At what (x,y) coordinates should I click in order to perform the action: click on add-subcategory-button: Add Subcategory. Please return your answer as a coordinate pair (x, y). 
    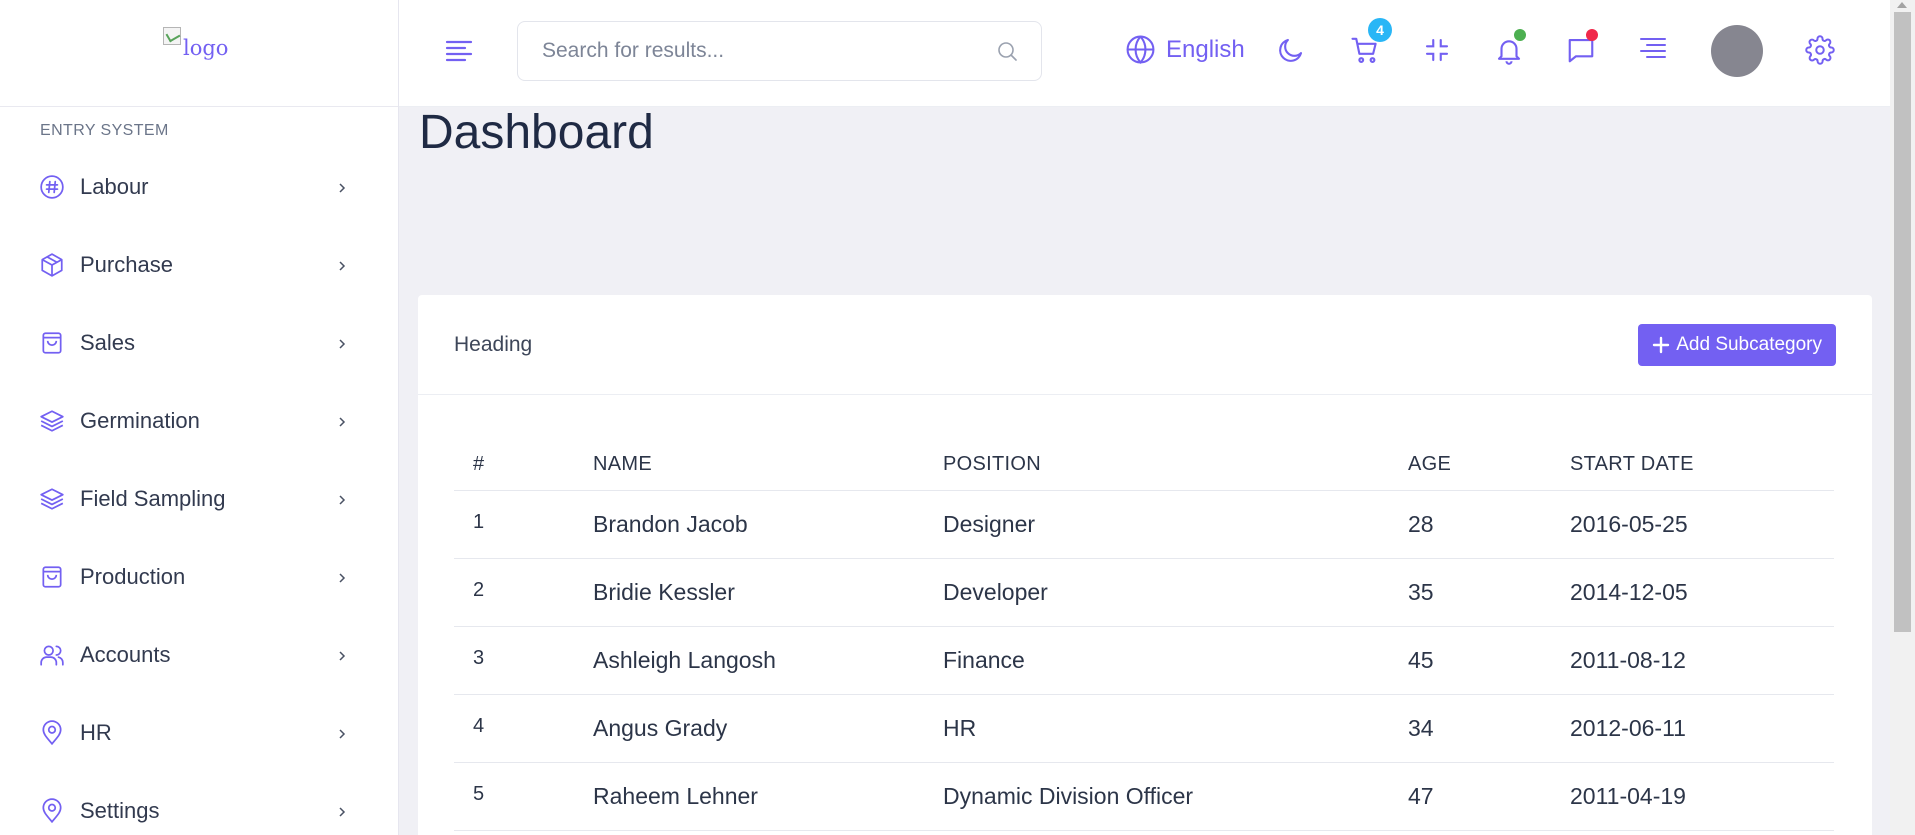
    Looking at the image, I should click on (1737, 345).